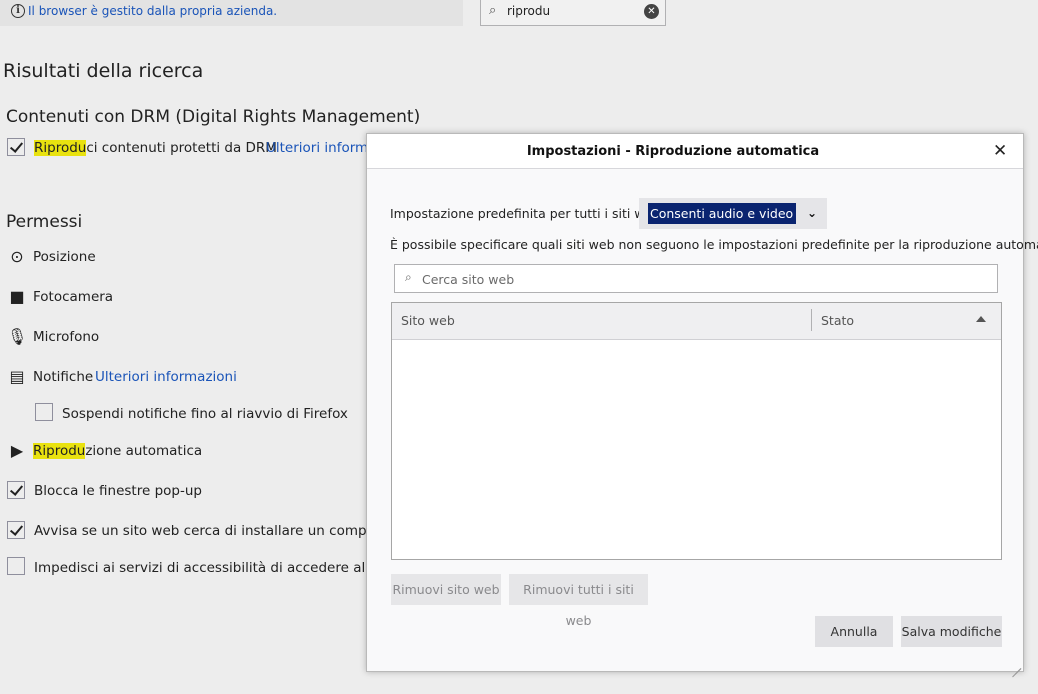  Describe the element at coordinates (722, 213) in the screenshot. I see `default-setting-value: Consenti audio e video` at that location.